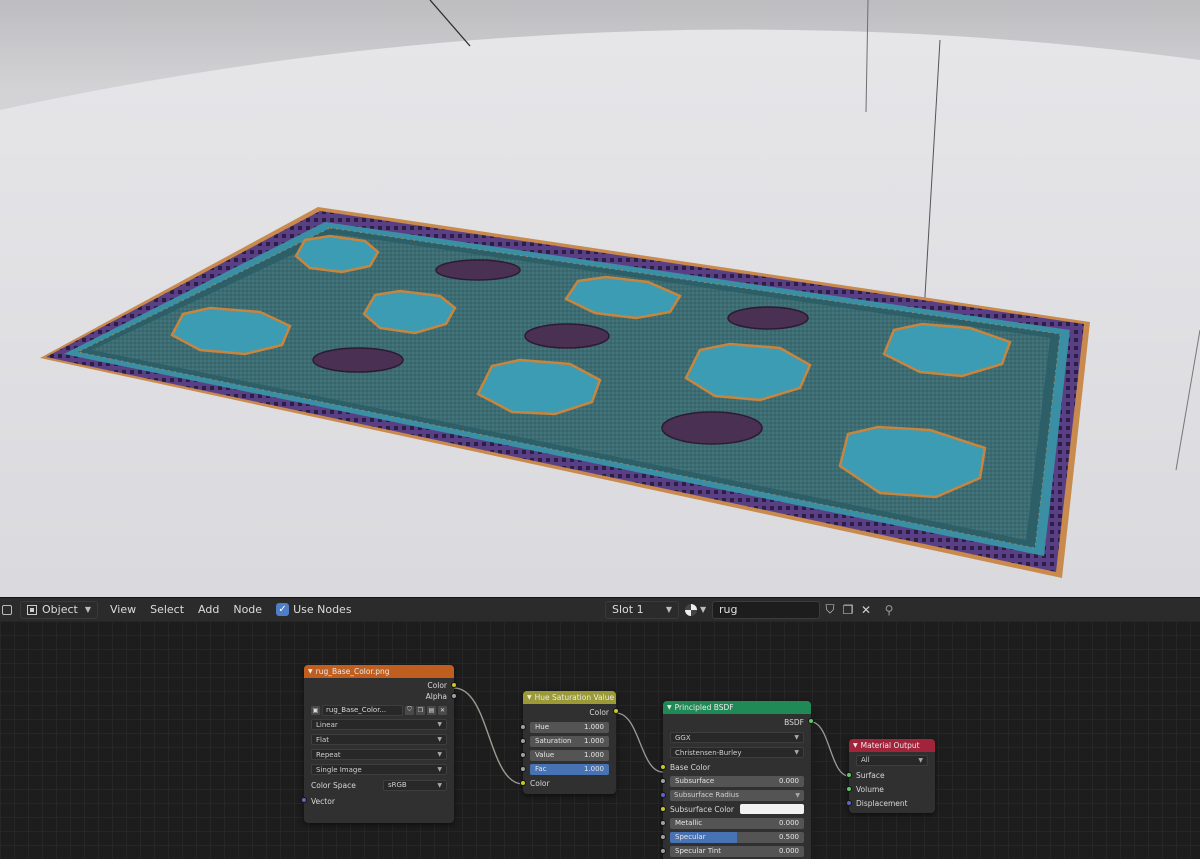 Image resolution: width=1200 pixels, height=859 pixels. What do you see at coordinates (737, 823) in the screenshot?
I see `metallic-slider: Metallic 0.000` at bounding box center [737, 823].